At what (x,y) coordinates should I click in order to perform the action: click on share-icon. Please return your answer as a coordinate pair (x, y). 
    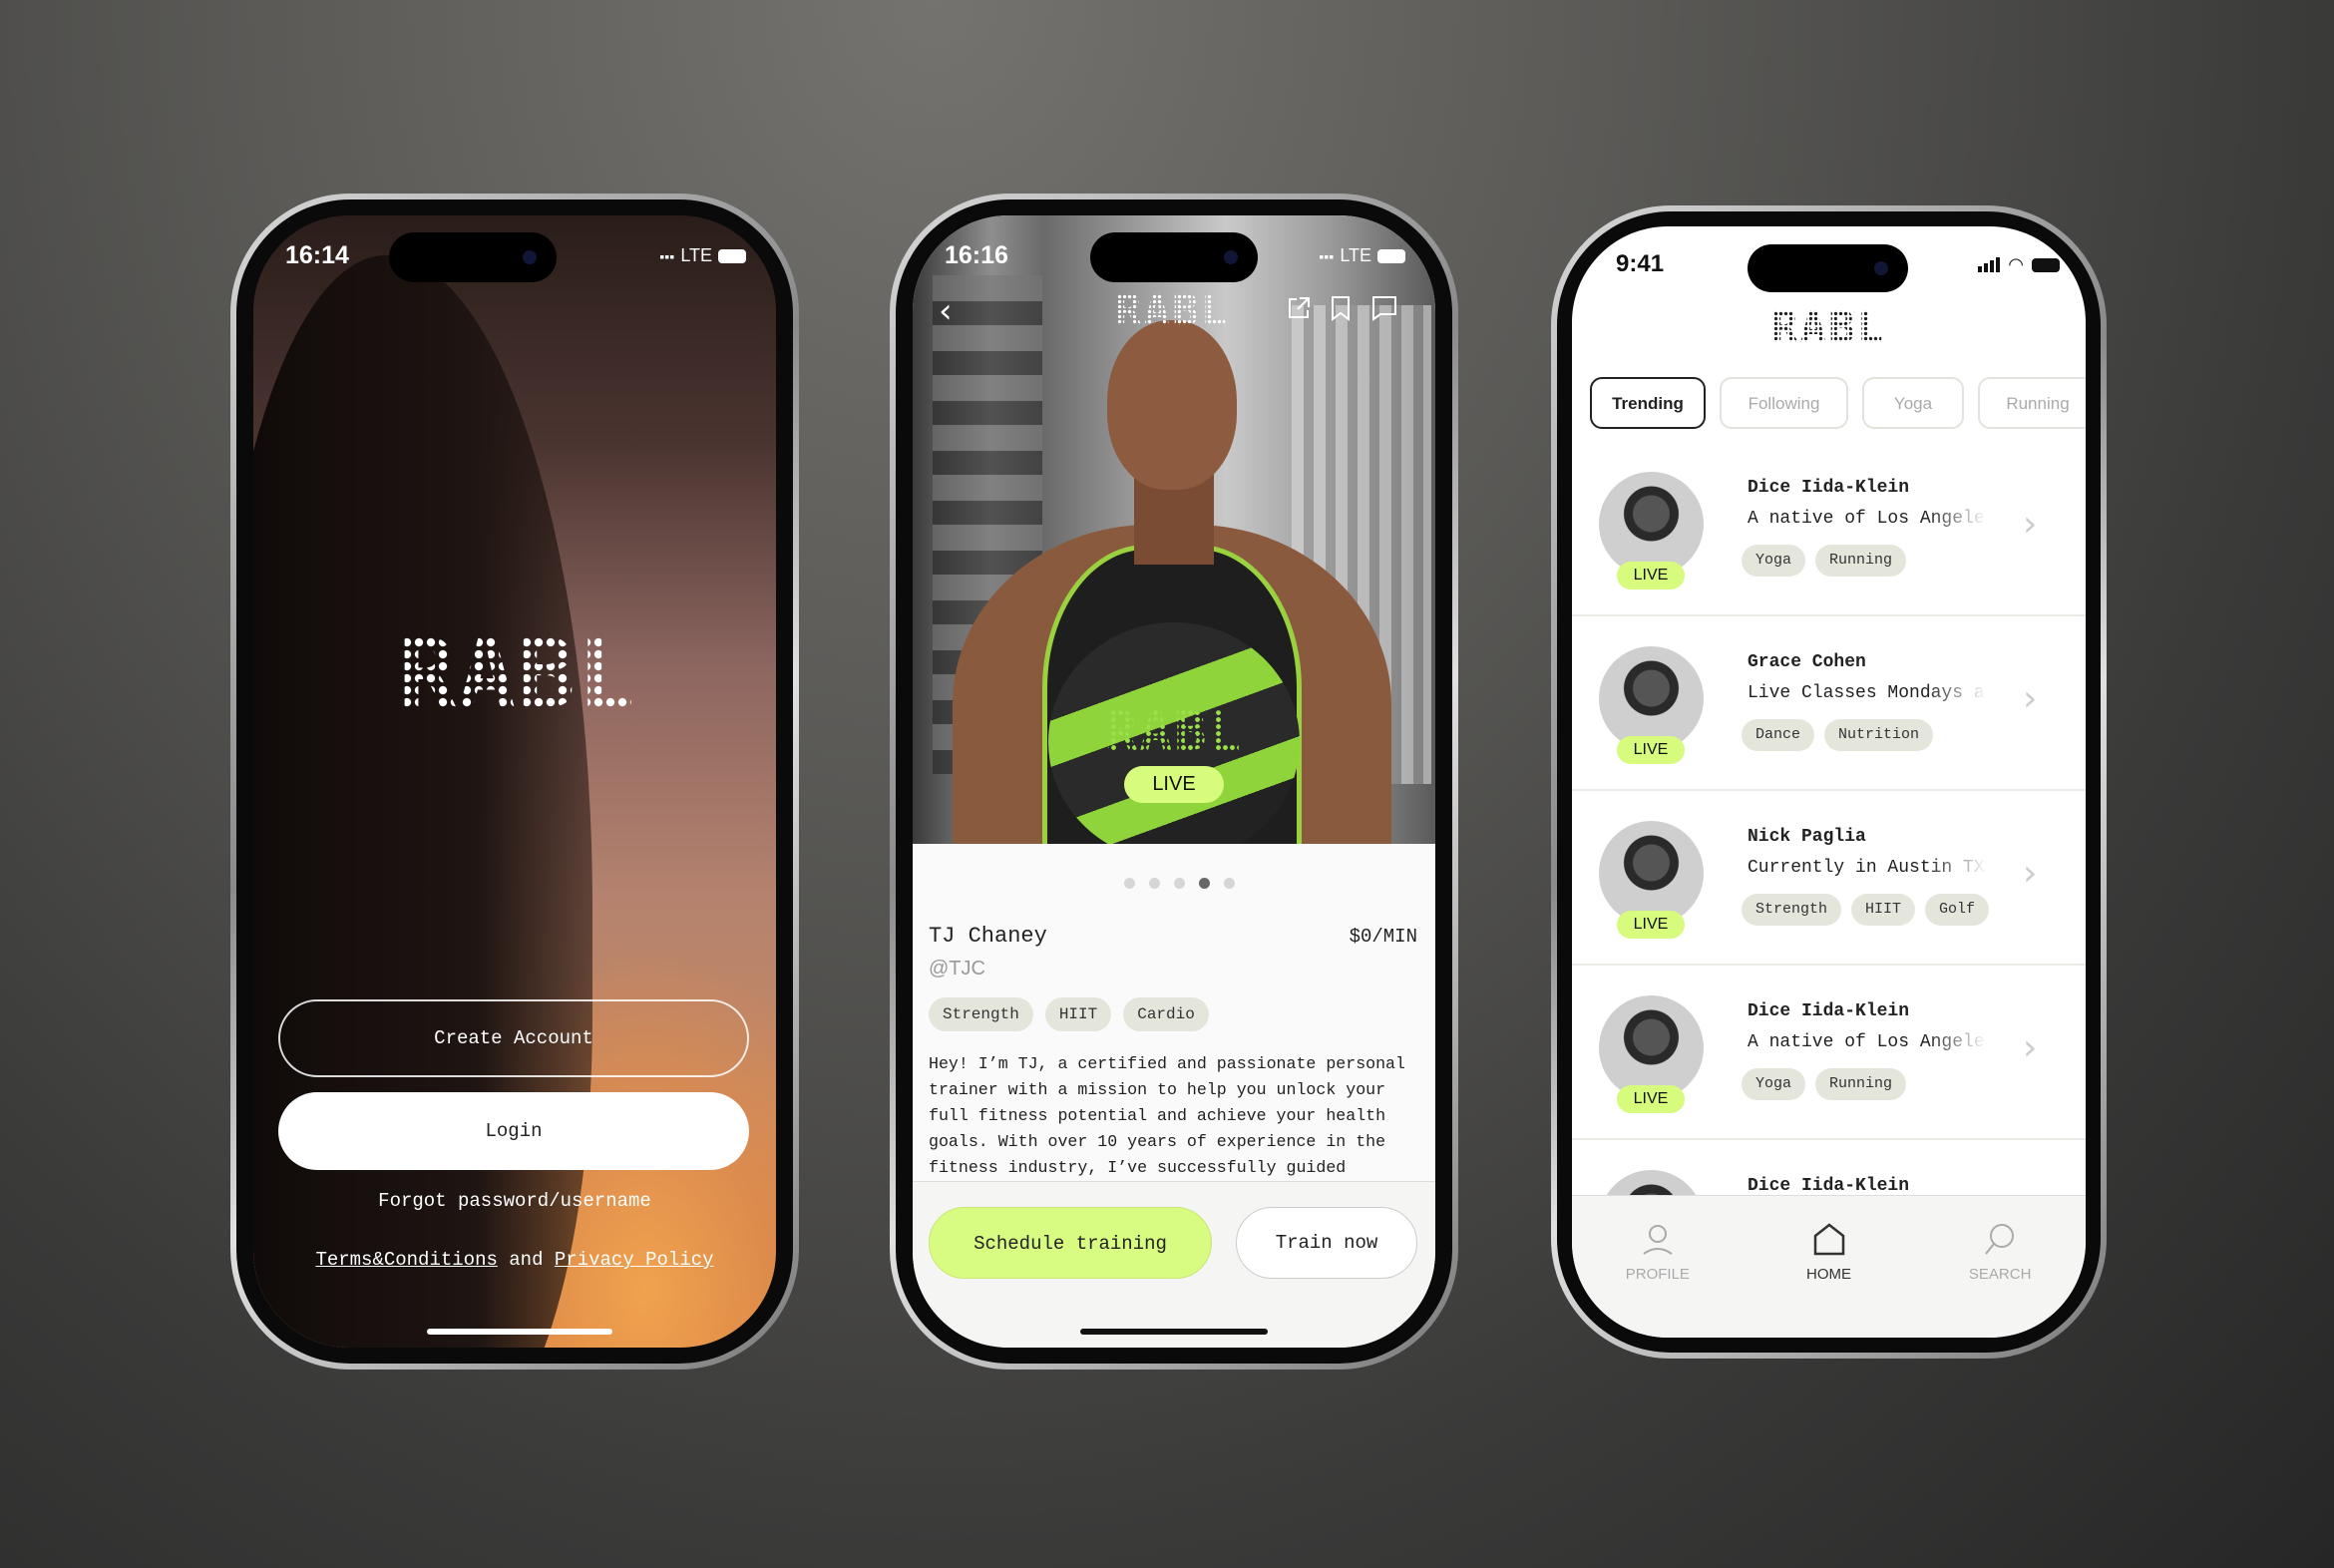
    Looking at the image, I should click on (1299, 308).